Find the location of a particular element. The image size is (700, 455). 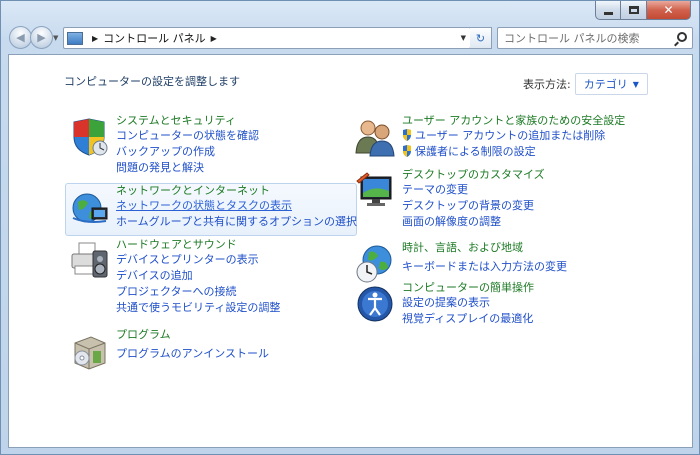

caption-buttons: ✕ is located at coordinates (643, 10).